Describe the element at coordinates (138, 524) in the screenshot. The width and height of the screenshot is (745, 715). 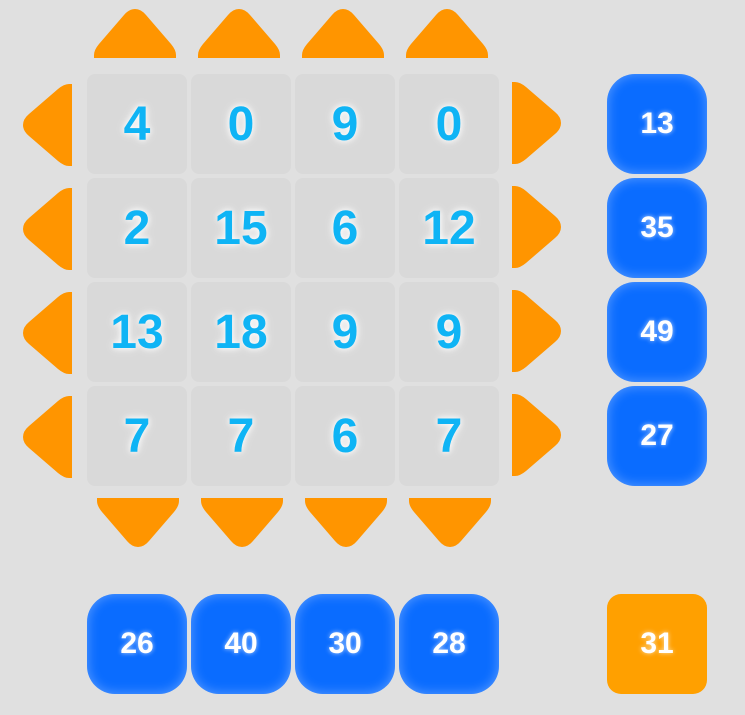
I see `down-arrow-col-1-icon` at that location.